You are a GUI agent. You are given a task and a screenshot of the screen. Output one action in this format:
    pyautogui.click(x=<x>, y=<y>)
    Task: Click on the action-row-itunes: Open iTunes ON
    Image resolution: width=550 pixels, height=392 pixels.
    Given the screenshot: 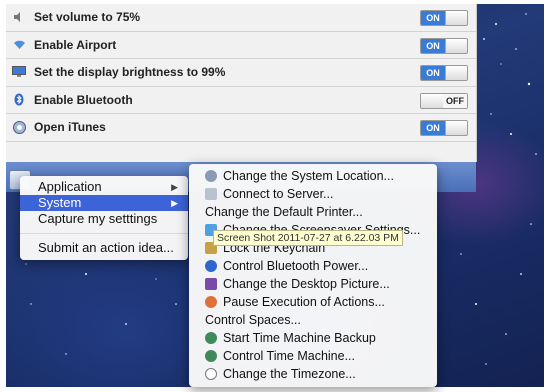 What is the action you would take?
    pyautogui.click(x=241, y=128)
    